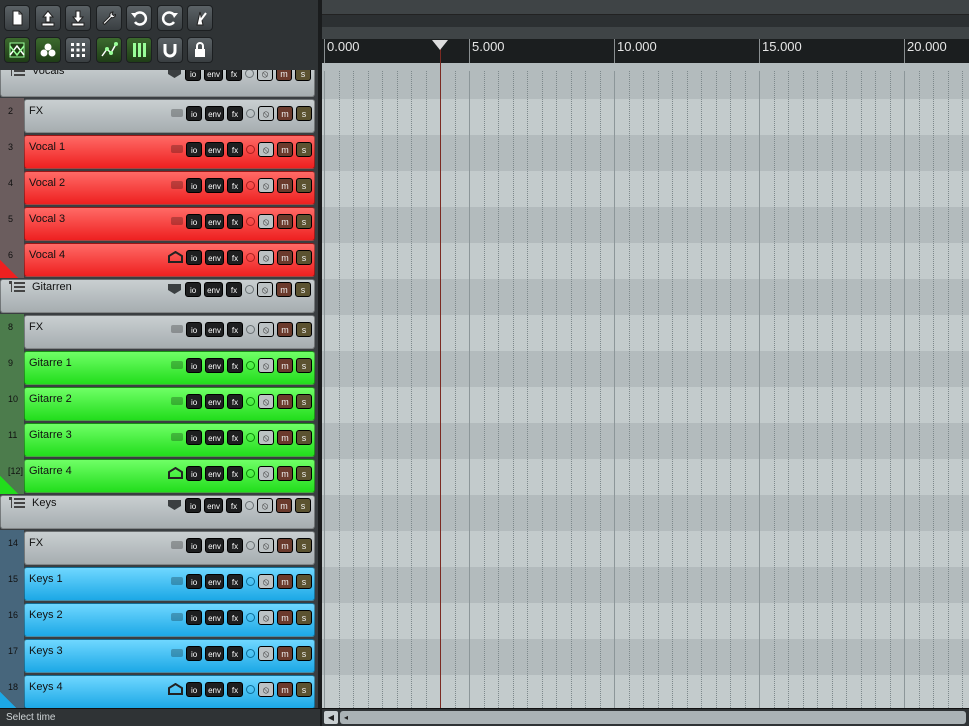  Describe the element at coordinates (157, 296) in the screenshot. I see `track-panel: Gitarren io env fx ⦸ m s` at that location.